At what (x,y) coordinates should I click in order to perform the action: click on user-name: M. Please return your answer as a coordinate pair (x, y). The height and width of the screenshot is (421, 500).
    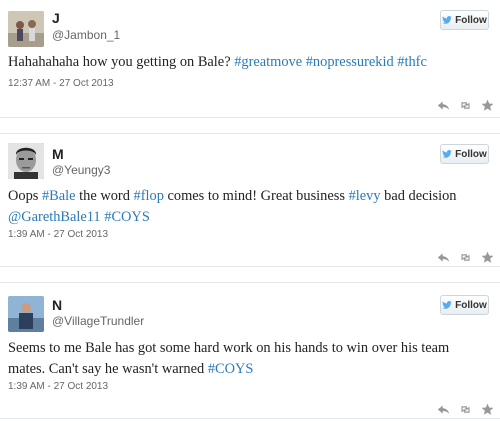
    Looking at the image, I should click on (58, 154).